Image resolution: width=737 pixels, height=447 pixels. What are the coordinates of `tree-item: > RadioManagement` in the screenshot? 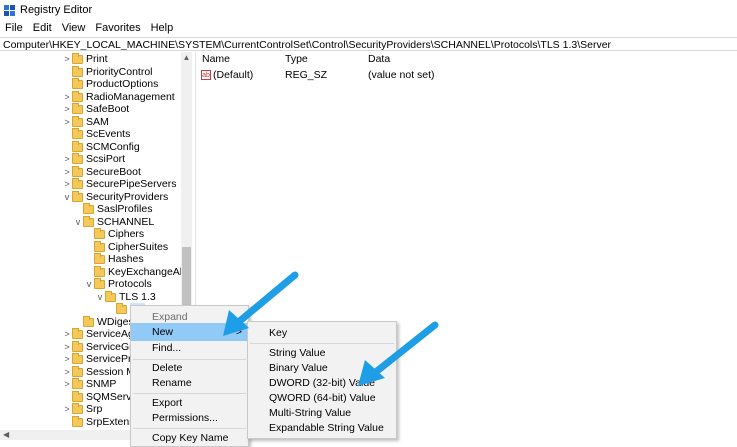 It's located at (118, 97).